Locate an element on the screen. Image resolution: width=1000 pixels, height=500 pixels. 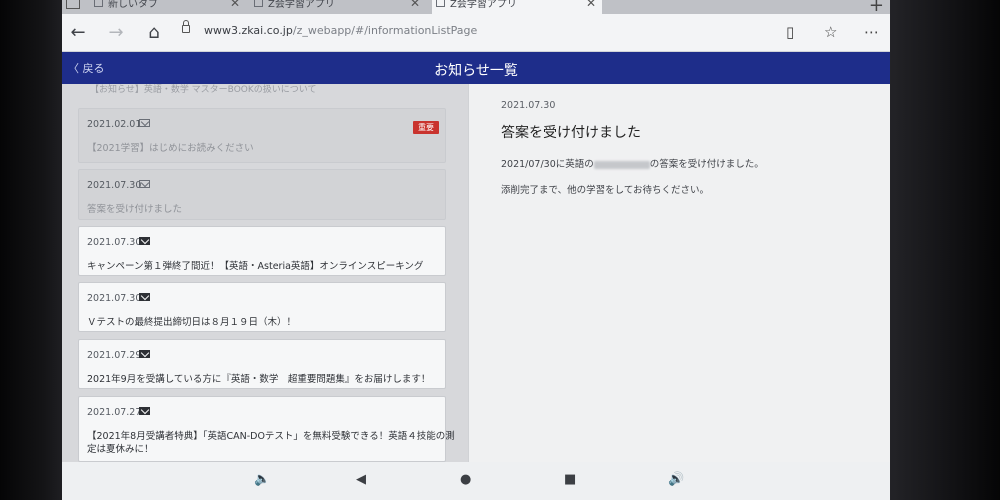
tab-label: 新しいタブ is located at coordinates (133, 5).